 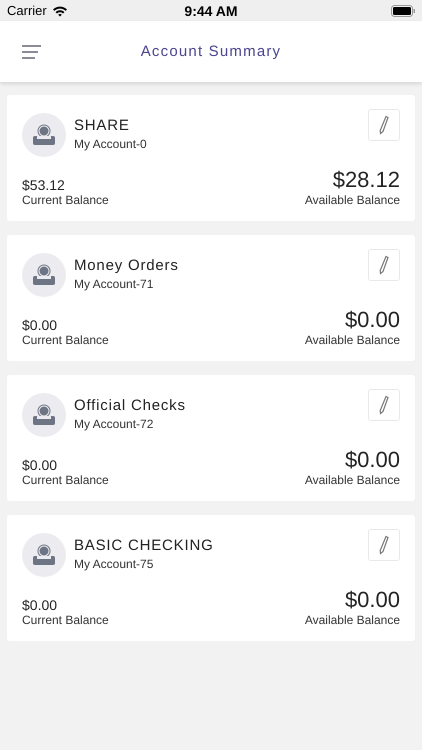 What do you see at coordinates (114, 284) in the screenshot?
I see `account-number: My Account-71` at bounding box center [114, 284].